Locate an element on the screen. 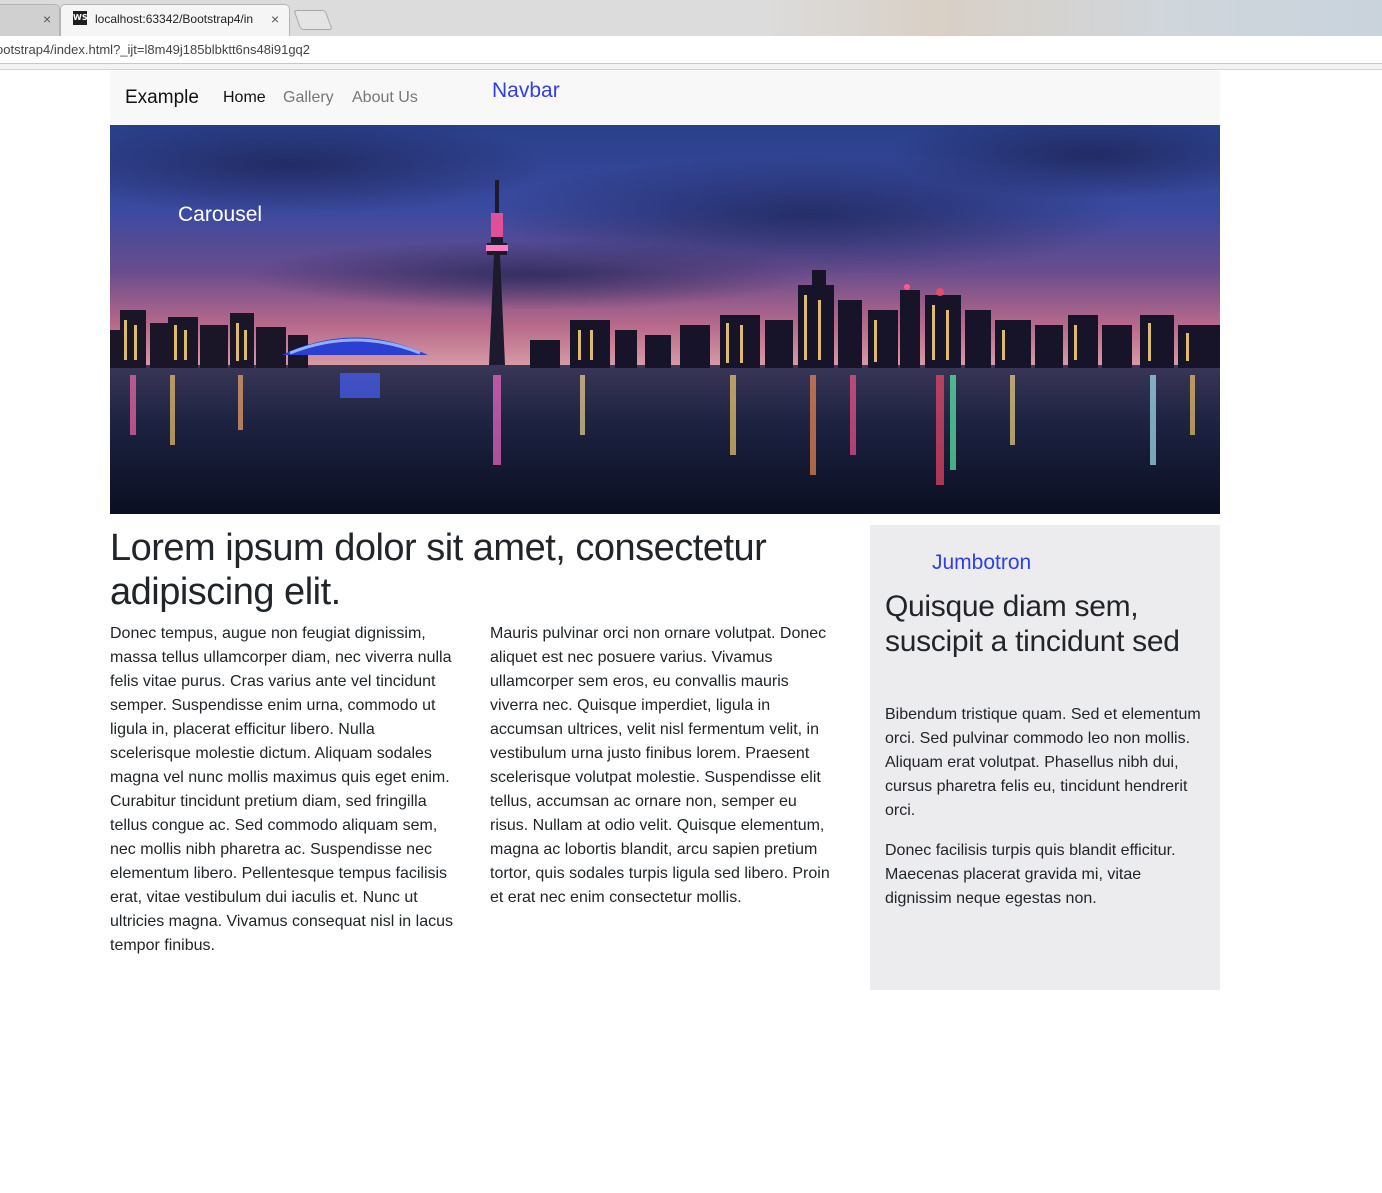 Image resolution: width=1382 pixels, height=1193 pixels. navbar-brand: Example is located at coordinates (162, 98).